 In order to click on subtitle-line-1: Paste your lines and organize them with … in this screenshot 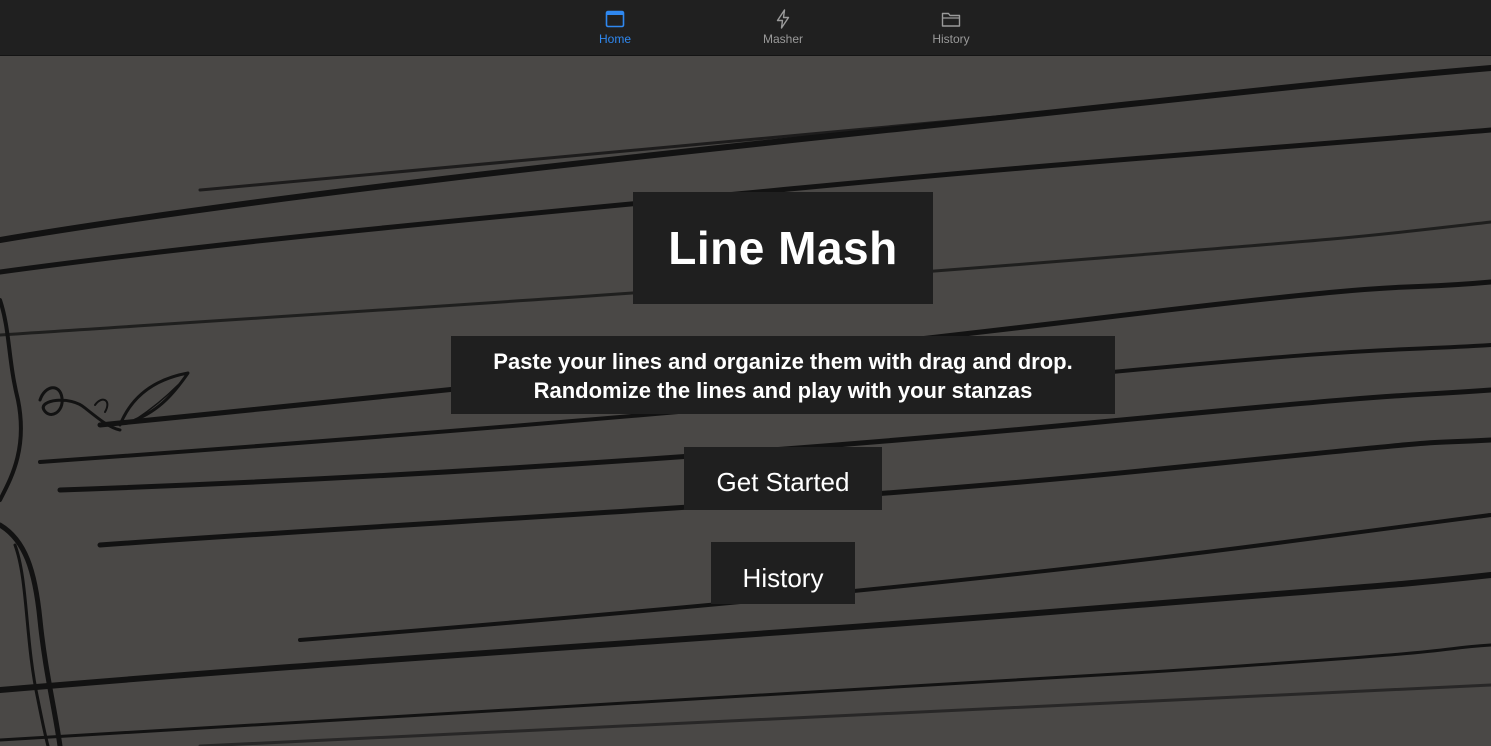, I will do `click(783, 361)`.